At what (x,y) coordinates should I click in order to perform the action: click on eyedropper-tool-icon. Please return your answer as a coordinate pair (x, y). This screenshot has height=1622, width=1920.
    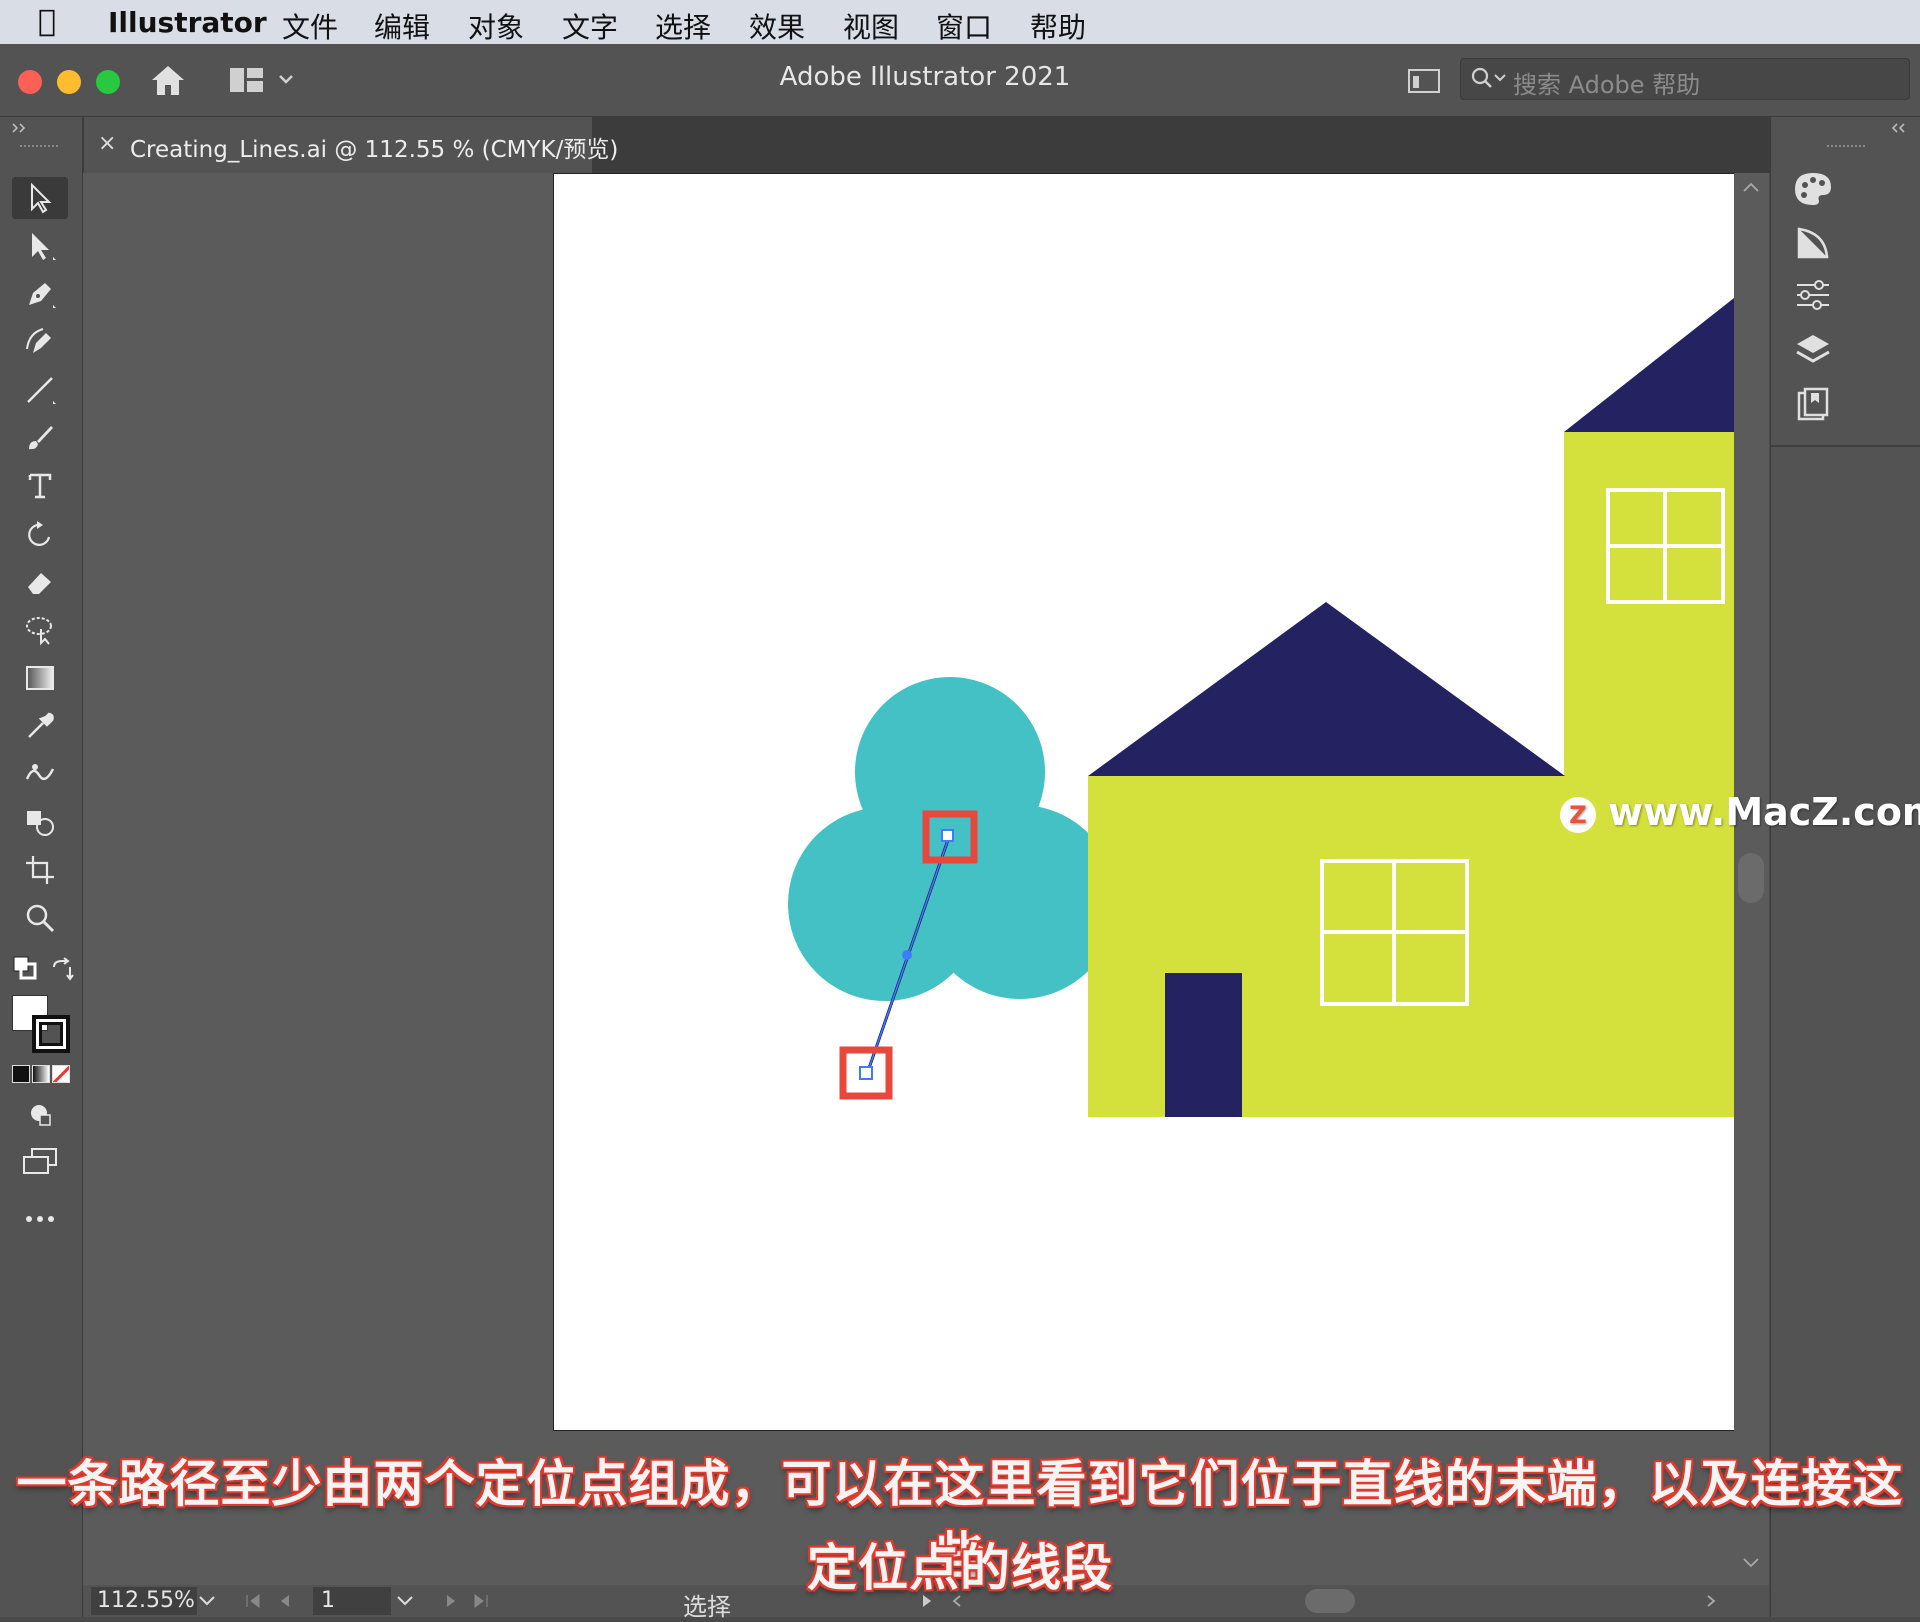
    Looking at the image, I should click on (41, 725).